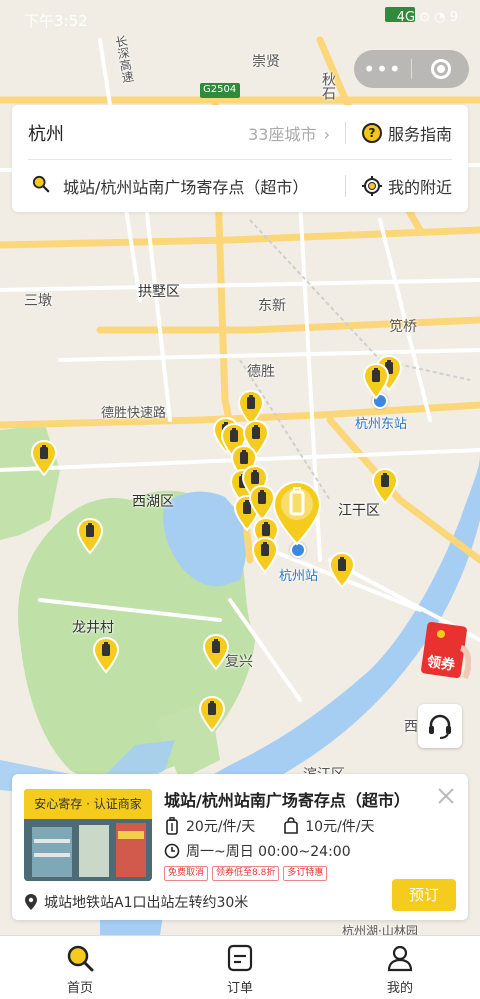 This screenshot has width=480, height=999. What do you see at coordinates (403, 327) in the screenshot?
I see `map-label: 笕桥` at bounding box center [403, 327].